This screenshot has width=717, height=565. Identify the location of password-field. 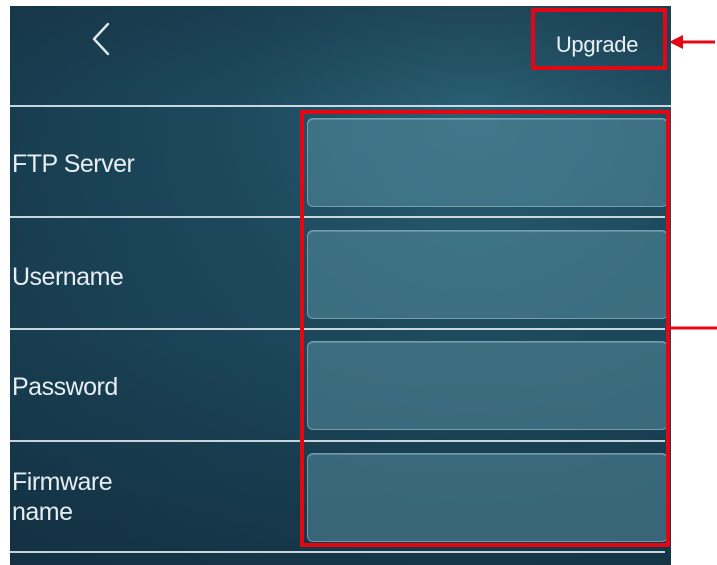
(487, 385).